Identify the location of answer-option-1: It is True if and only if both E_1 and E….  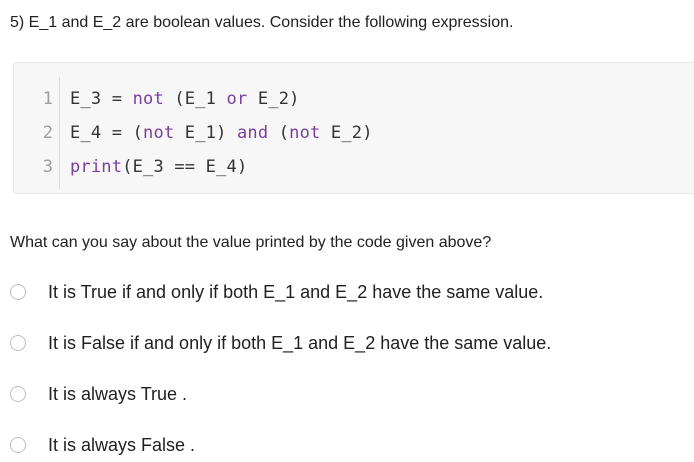
(345, 294).